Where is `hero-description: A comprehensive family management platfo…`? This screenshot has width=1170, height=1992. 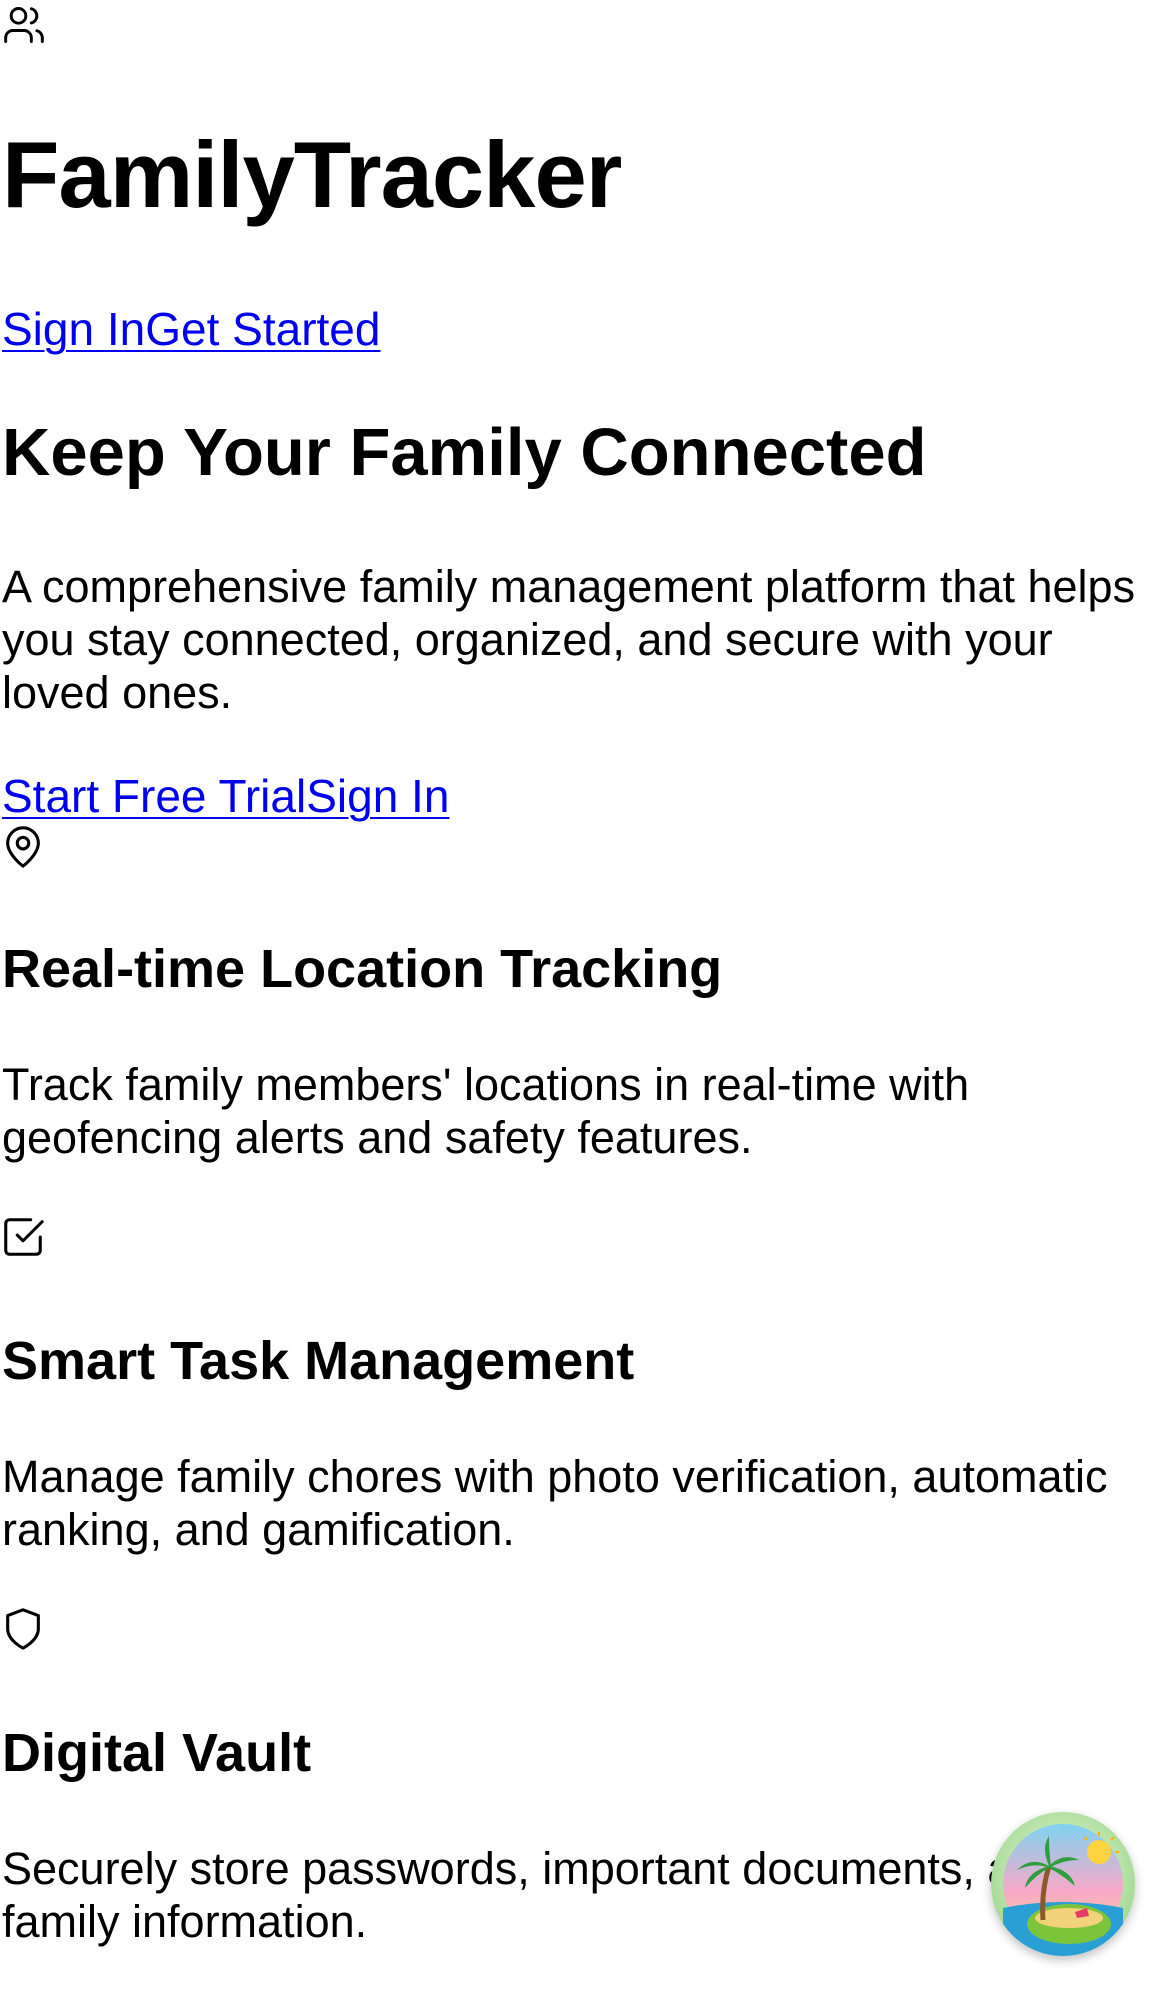 hero-description: A comprehensive family management platfo… is located at coordinates (569, 639).